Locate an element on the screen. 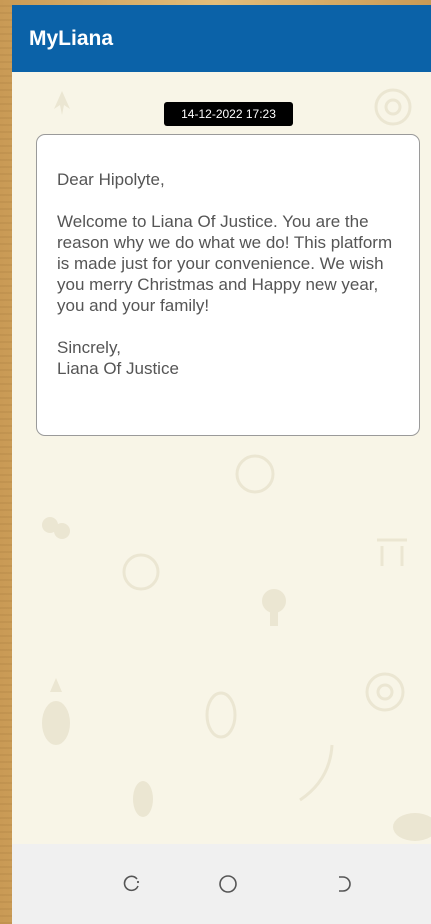 The width and height of the screenshot is (431, 924). app-title: MyLiana is located at coordinates (71, 38).